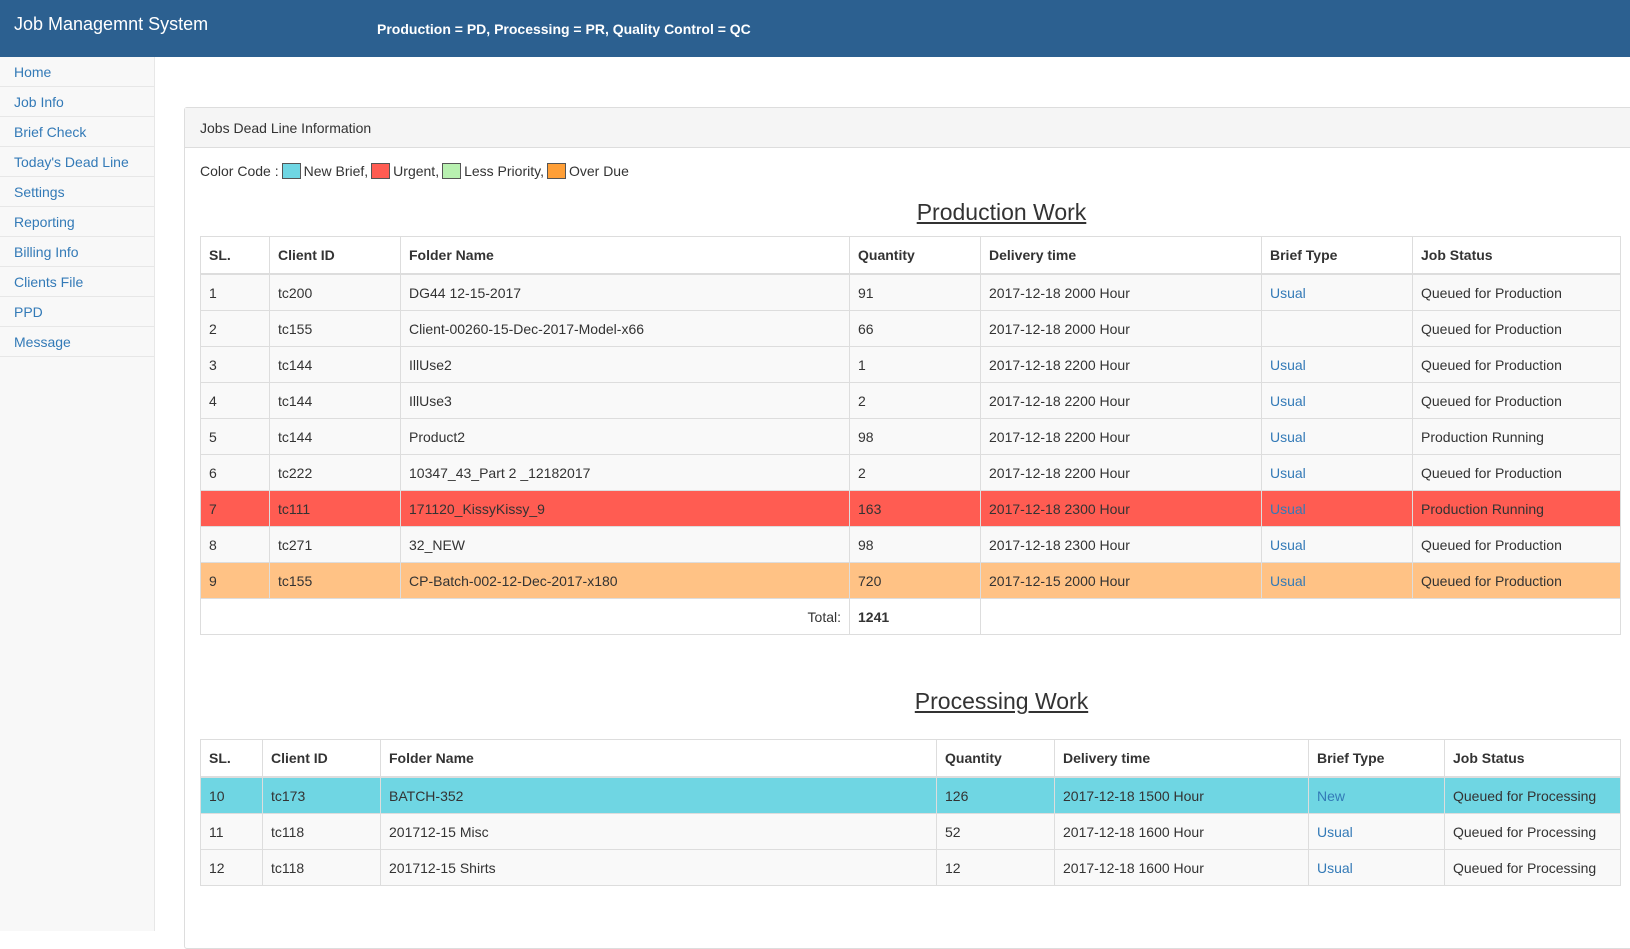 This screenshot has width=1630, height=949. What do you see at coordinates (625, 580) in the screenshot?
I see `folder-name-cell: CP-Batch-002-12-Dec-2017-x180` at bounding box center [625, 580].